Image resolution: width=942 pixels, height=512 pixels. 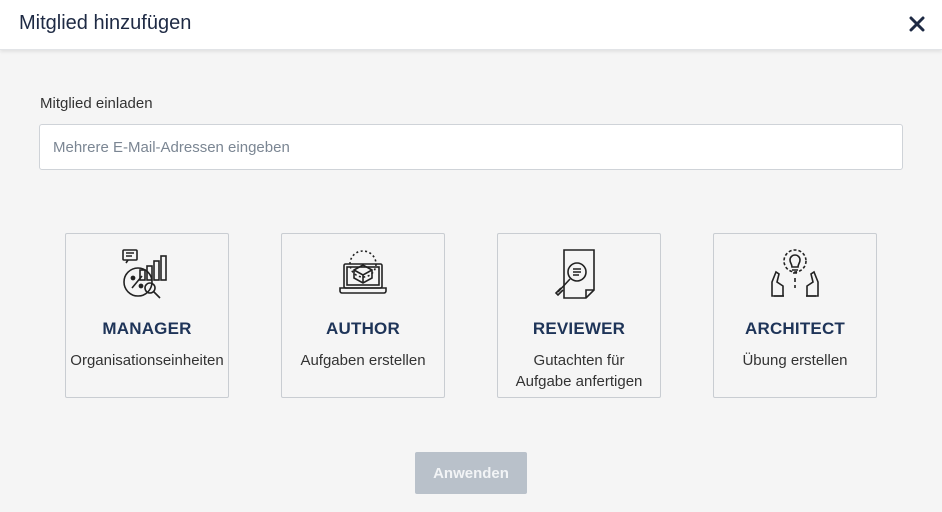 I want to click on invite-label: Mitglied einladen, so click(x=96, y=103).